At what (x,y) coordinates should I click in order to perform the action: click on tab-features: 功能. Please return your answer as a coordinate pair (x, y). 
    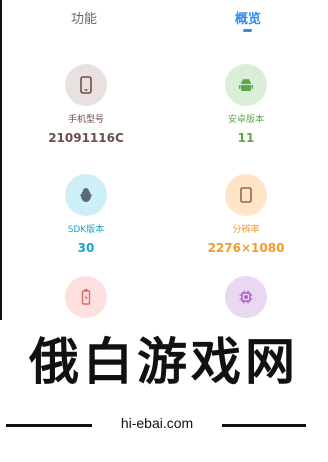
    Looking at the image, I should click on (84, 17).